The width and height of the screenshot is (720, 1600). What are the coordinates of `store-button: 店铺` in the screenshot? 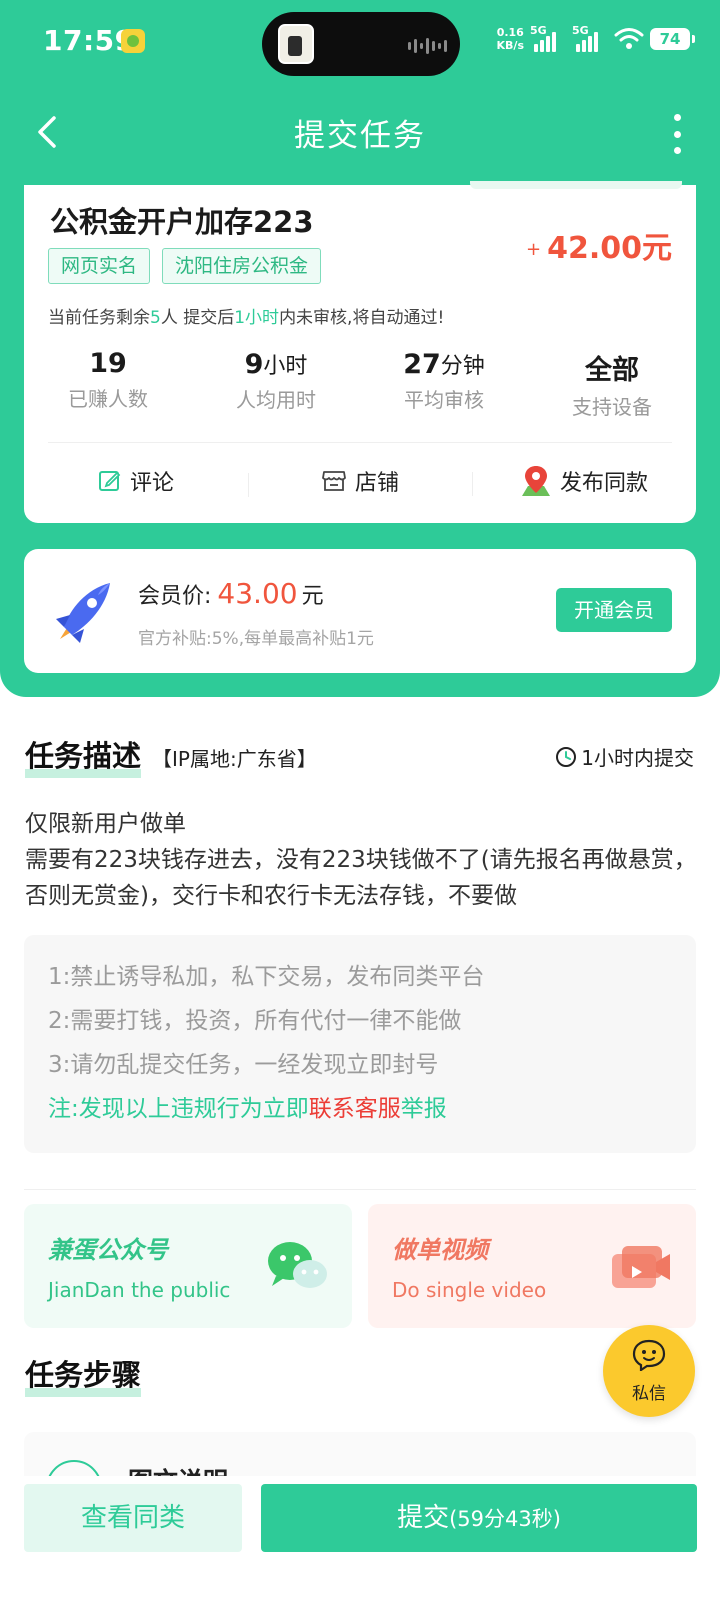 It's located at (360, 481).